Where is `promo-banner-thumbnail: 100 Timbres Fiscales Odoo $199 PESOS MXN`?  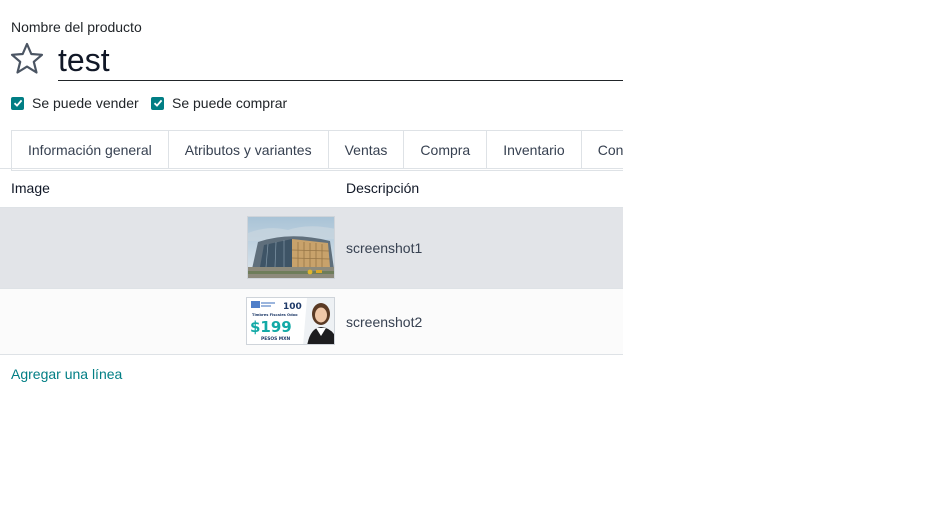
promo-banner-thumbnail: 100 Timbres Fiscales Odoo $199 PESOS MXN is located at coordinates (290, 321).